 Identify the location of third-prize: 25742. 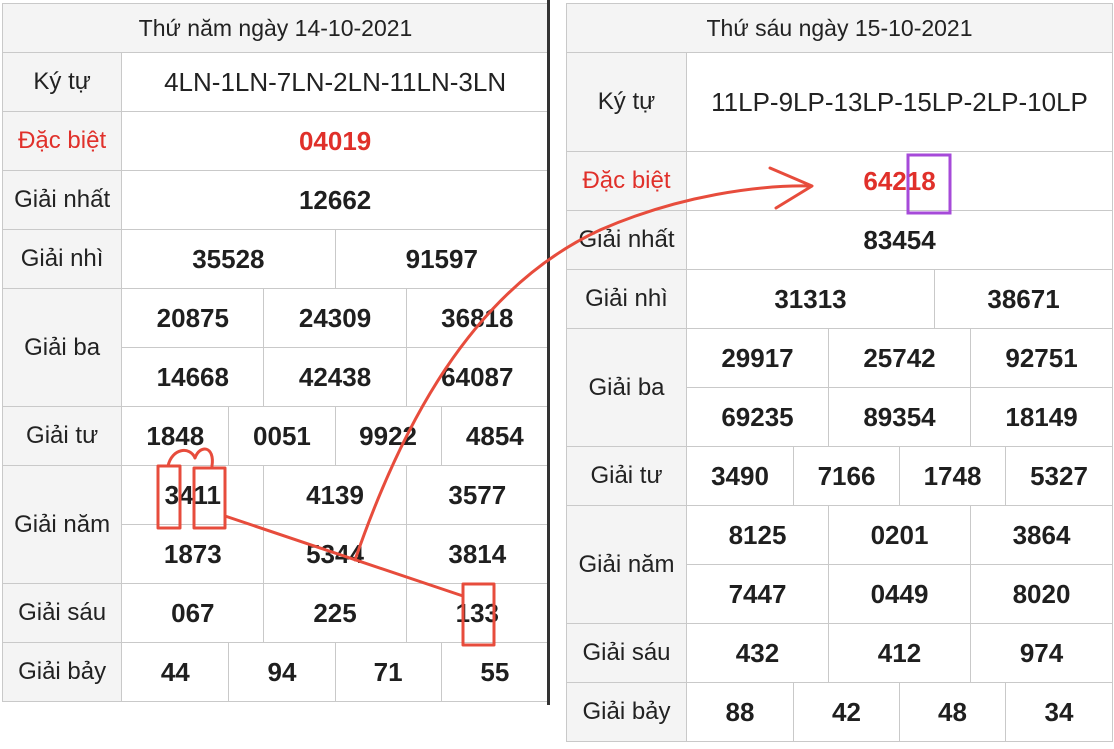
(899, 358).